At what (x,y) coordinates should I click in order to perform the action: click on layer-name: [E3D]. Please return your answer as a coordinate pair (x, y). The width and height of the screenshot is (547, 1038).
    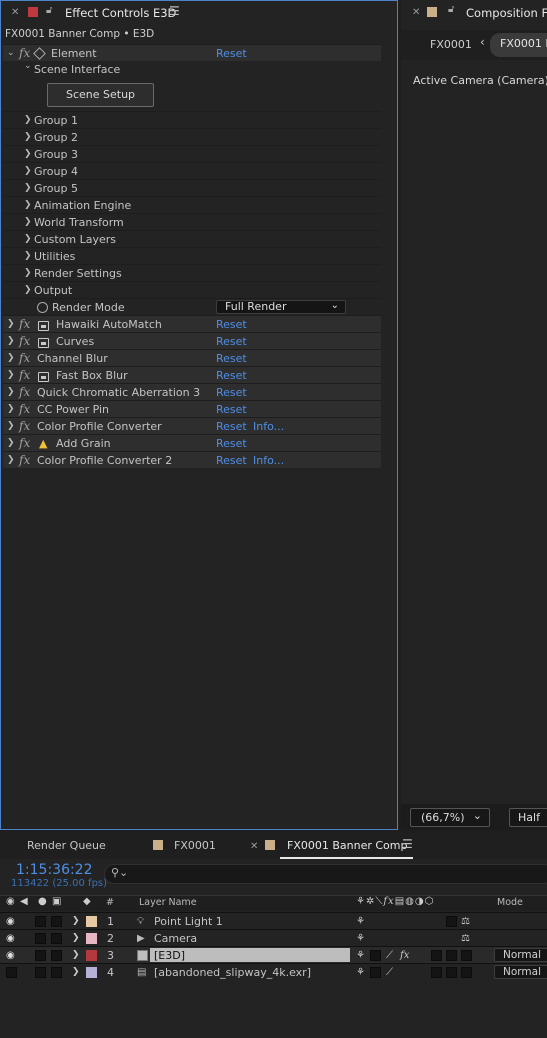
    Looking at the image, I should click on (169, 955).